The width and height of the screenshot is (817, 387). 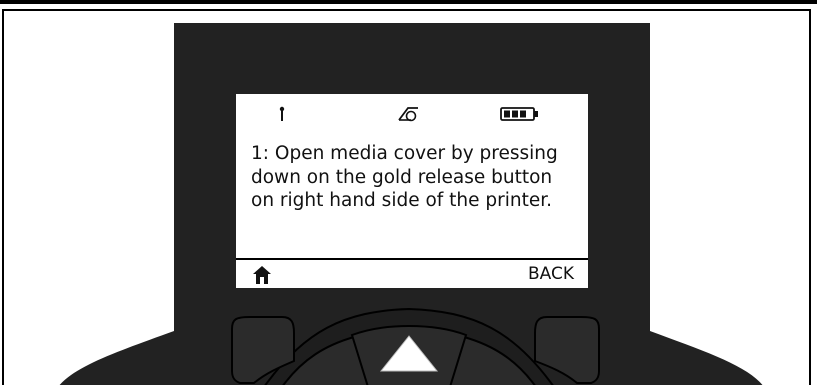 I want to click on keypad, so click(x=415, y=346).